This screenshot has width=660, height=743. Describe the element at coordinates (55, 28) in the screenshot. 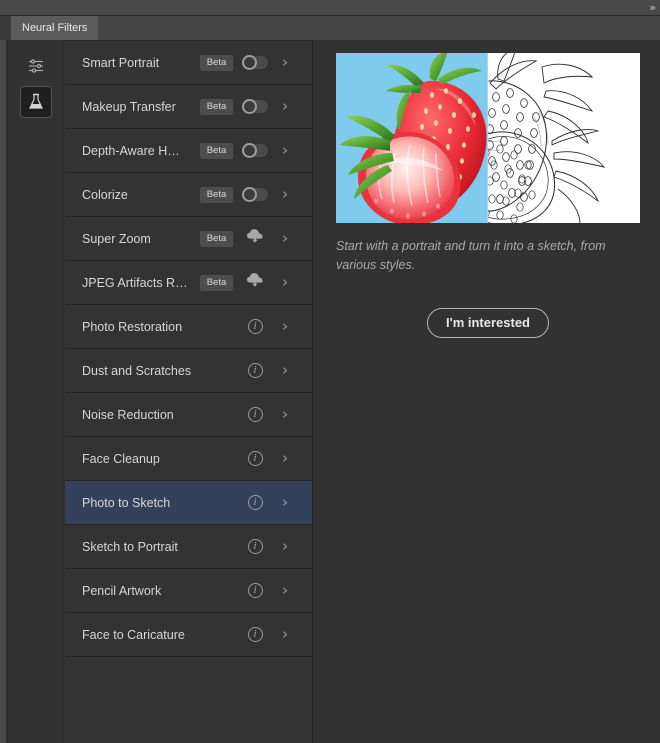

I see `tab-neural-filters: Neural Filters` at that location.